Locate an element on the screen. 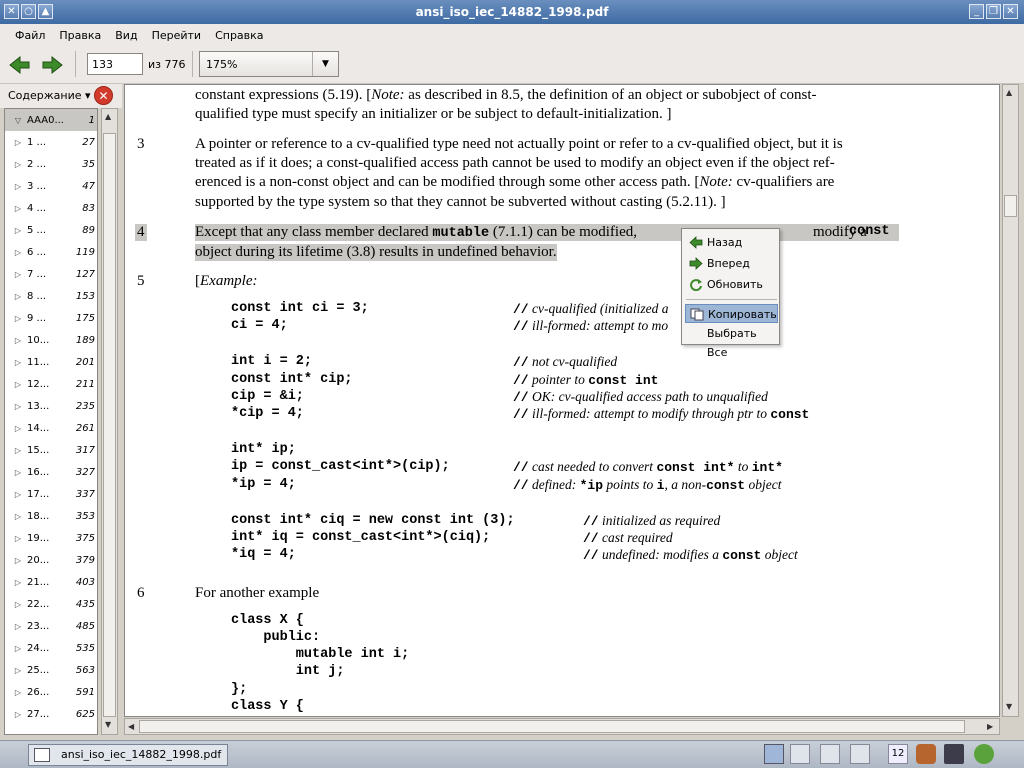  zoom-select: 175% ▼ is located at coordinates (269, 64).